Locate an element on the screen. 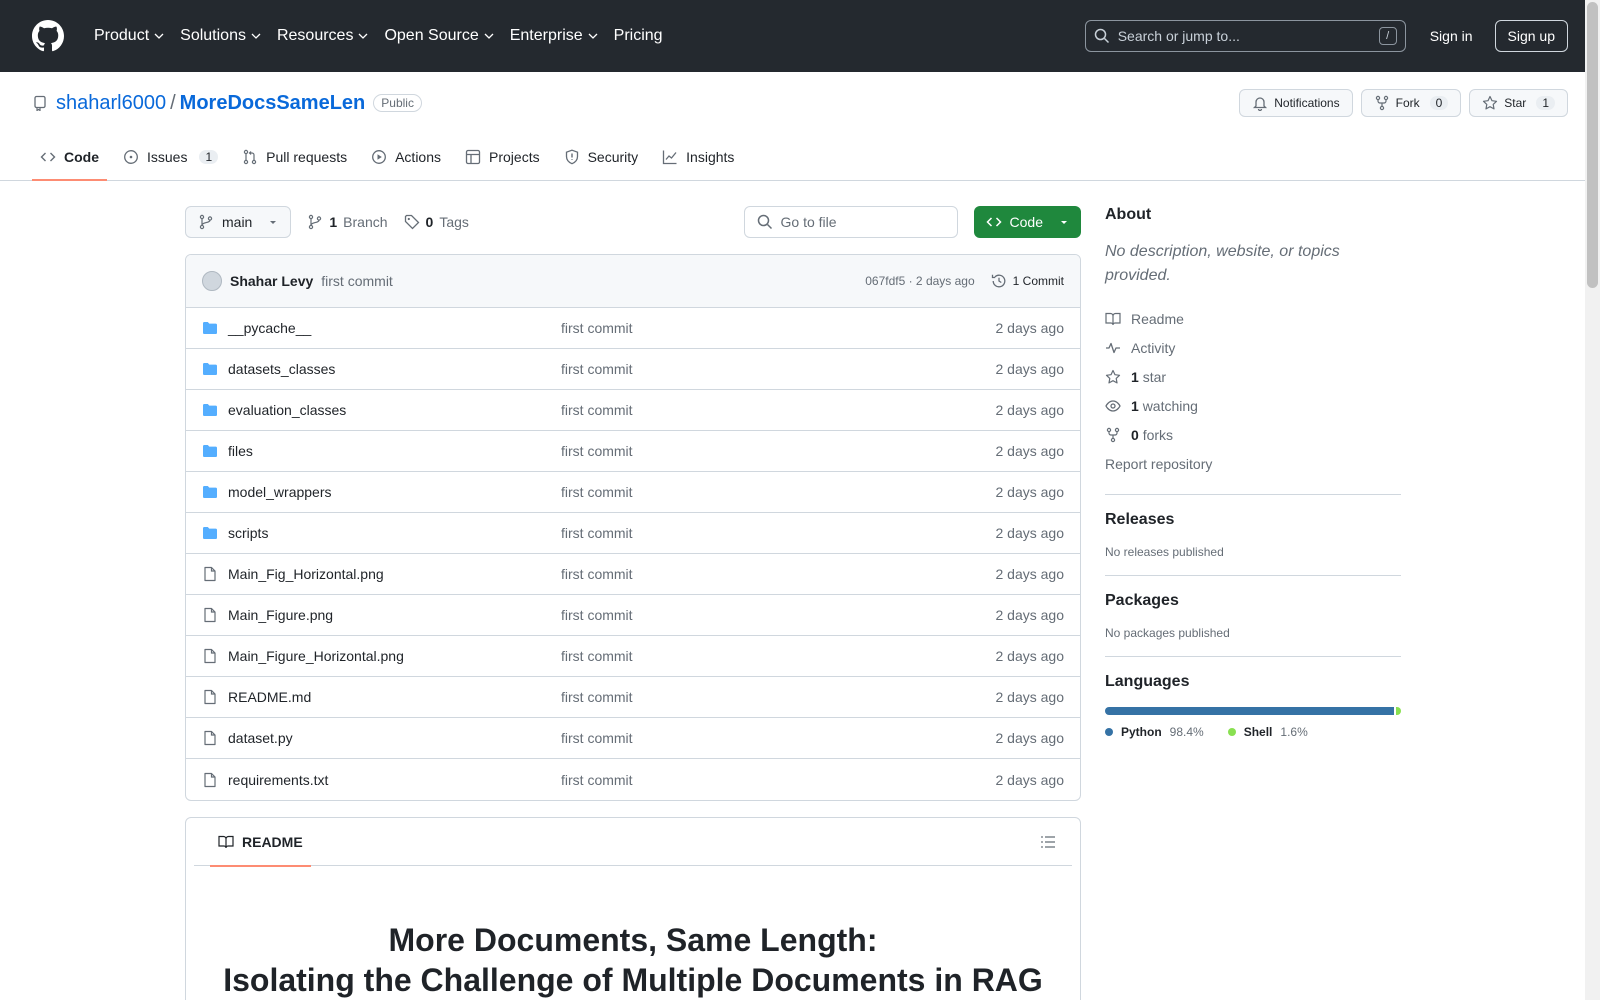  table-row: model_wrappers first commit 2 days ago is located at coordinates (633, 492).